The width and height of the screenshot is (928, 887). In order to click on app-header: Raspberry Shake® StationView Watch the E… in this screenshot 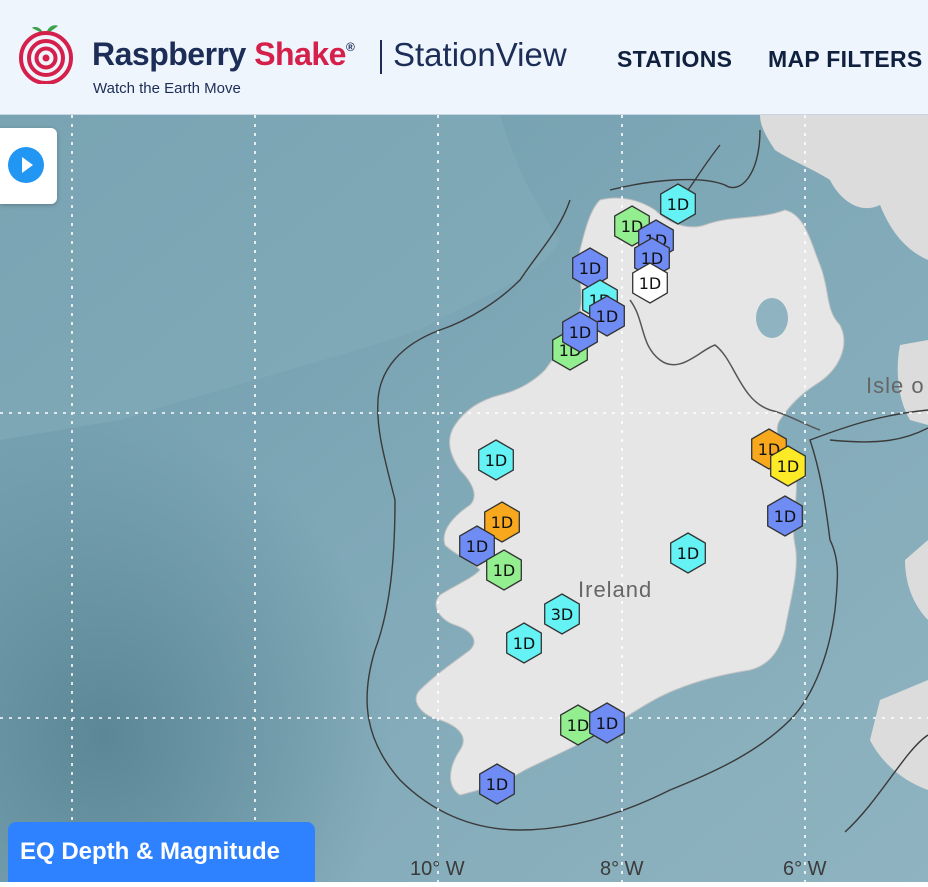, I will do `click(464, 57)`.